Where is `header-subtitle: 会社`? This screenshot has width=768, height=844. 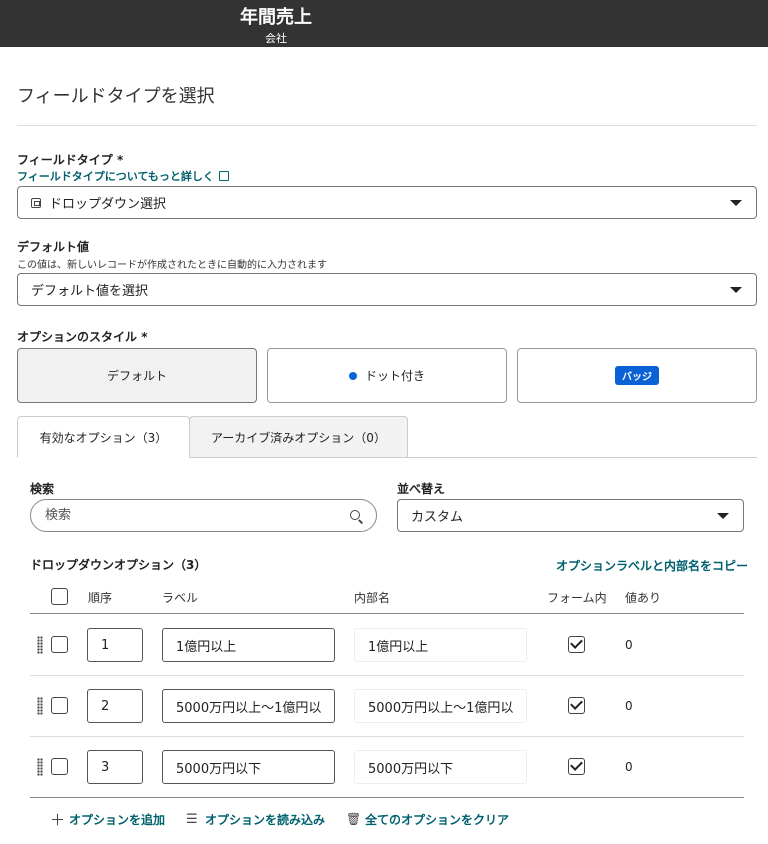 header-subtitle: 会社 is located at coordinates (276, 38).